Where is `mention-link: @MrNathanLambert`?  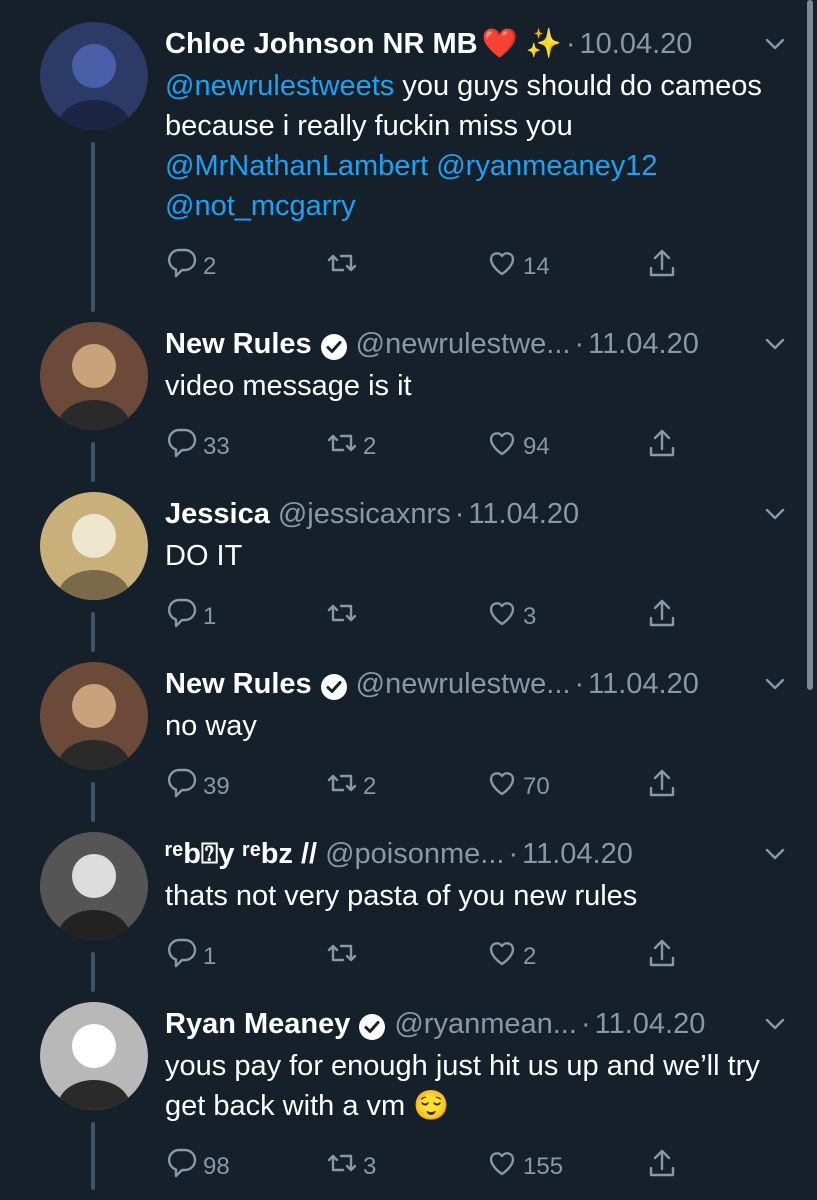
mention-link: @MrNathanLambert is located at coordinates (296, 166).